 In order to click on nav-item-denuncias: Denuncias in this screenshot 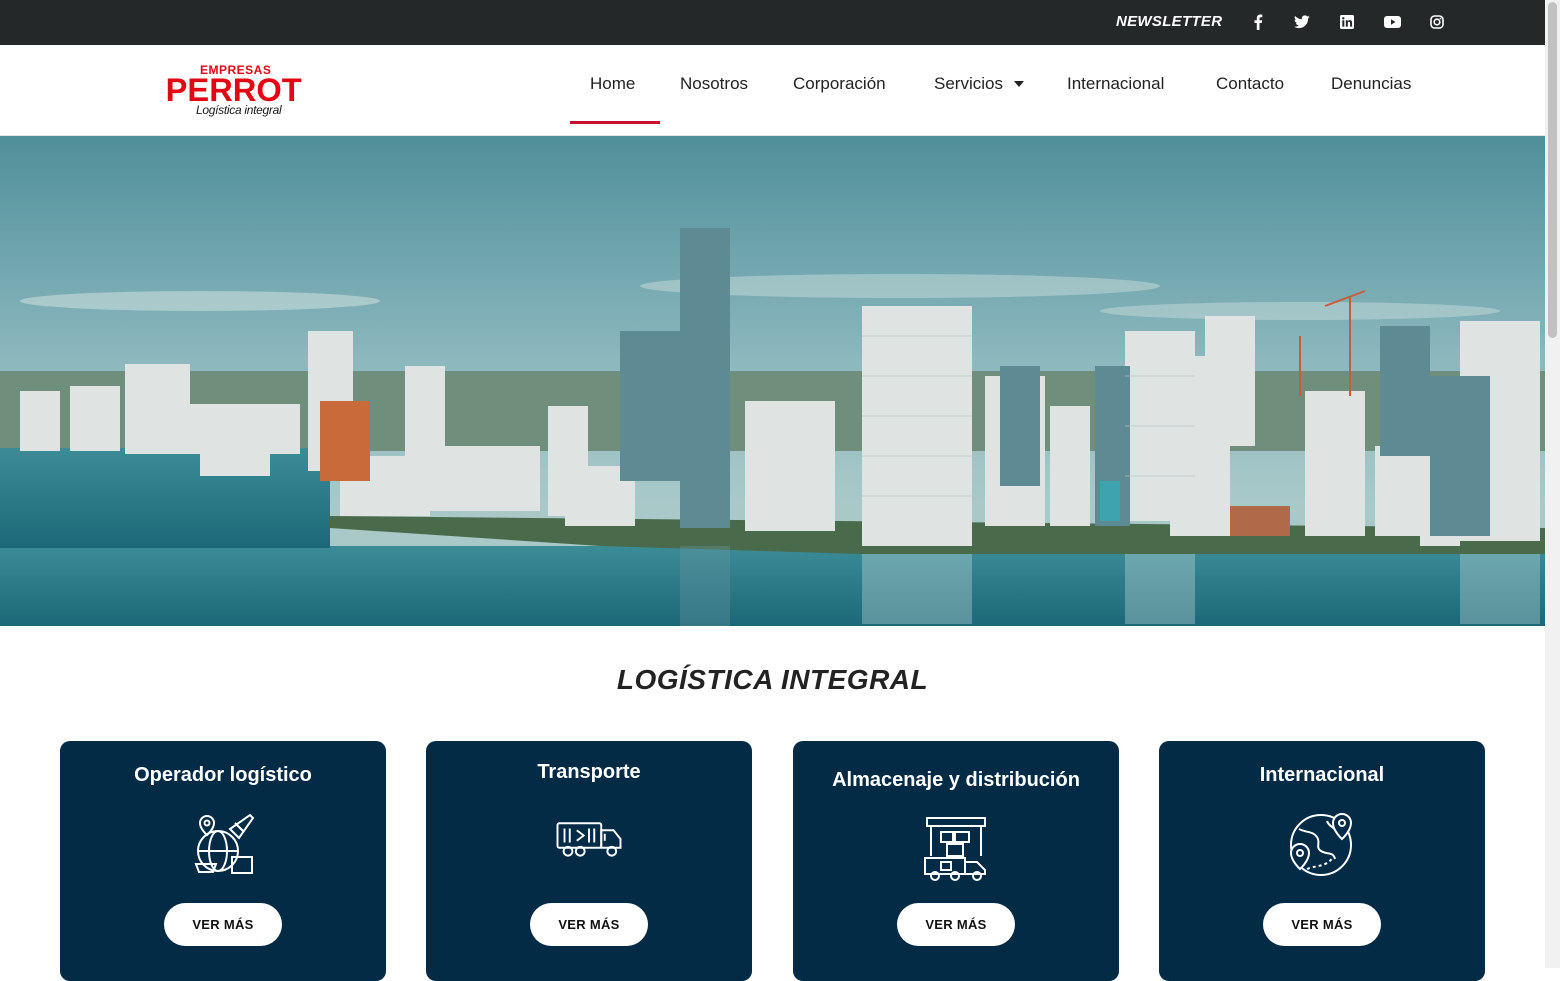, I will do `click(1371, 84)`.